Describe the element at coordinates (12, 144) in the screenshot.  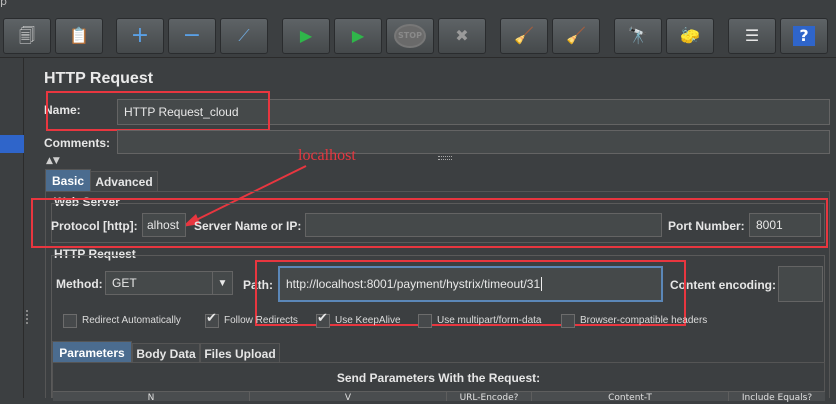
I see `tree-selected-node` at that location.